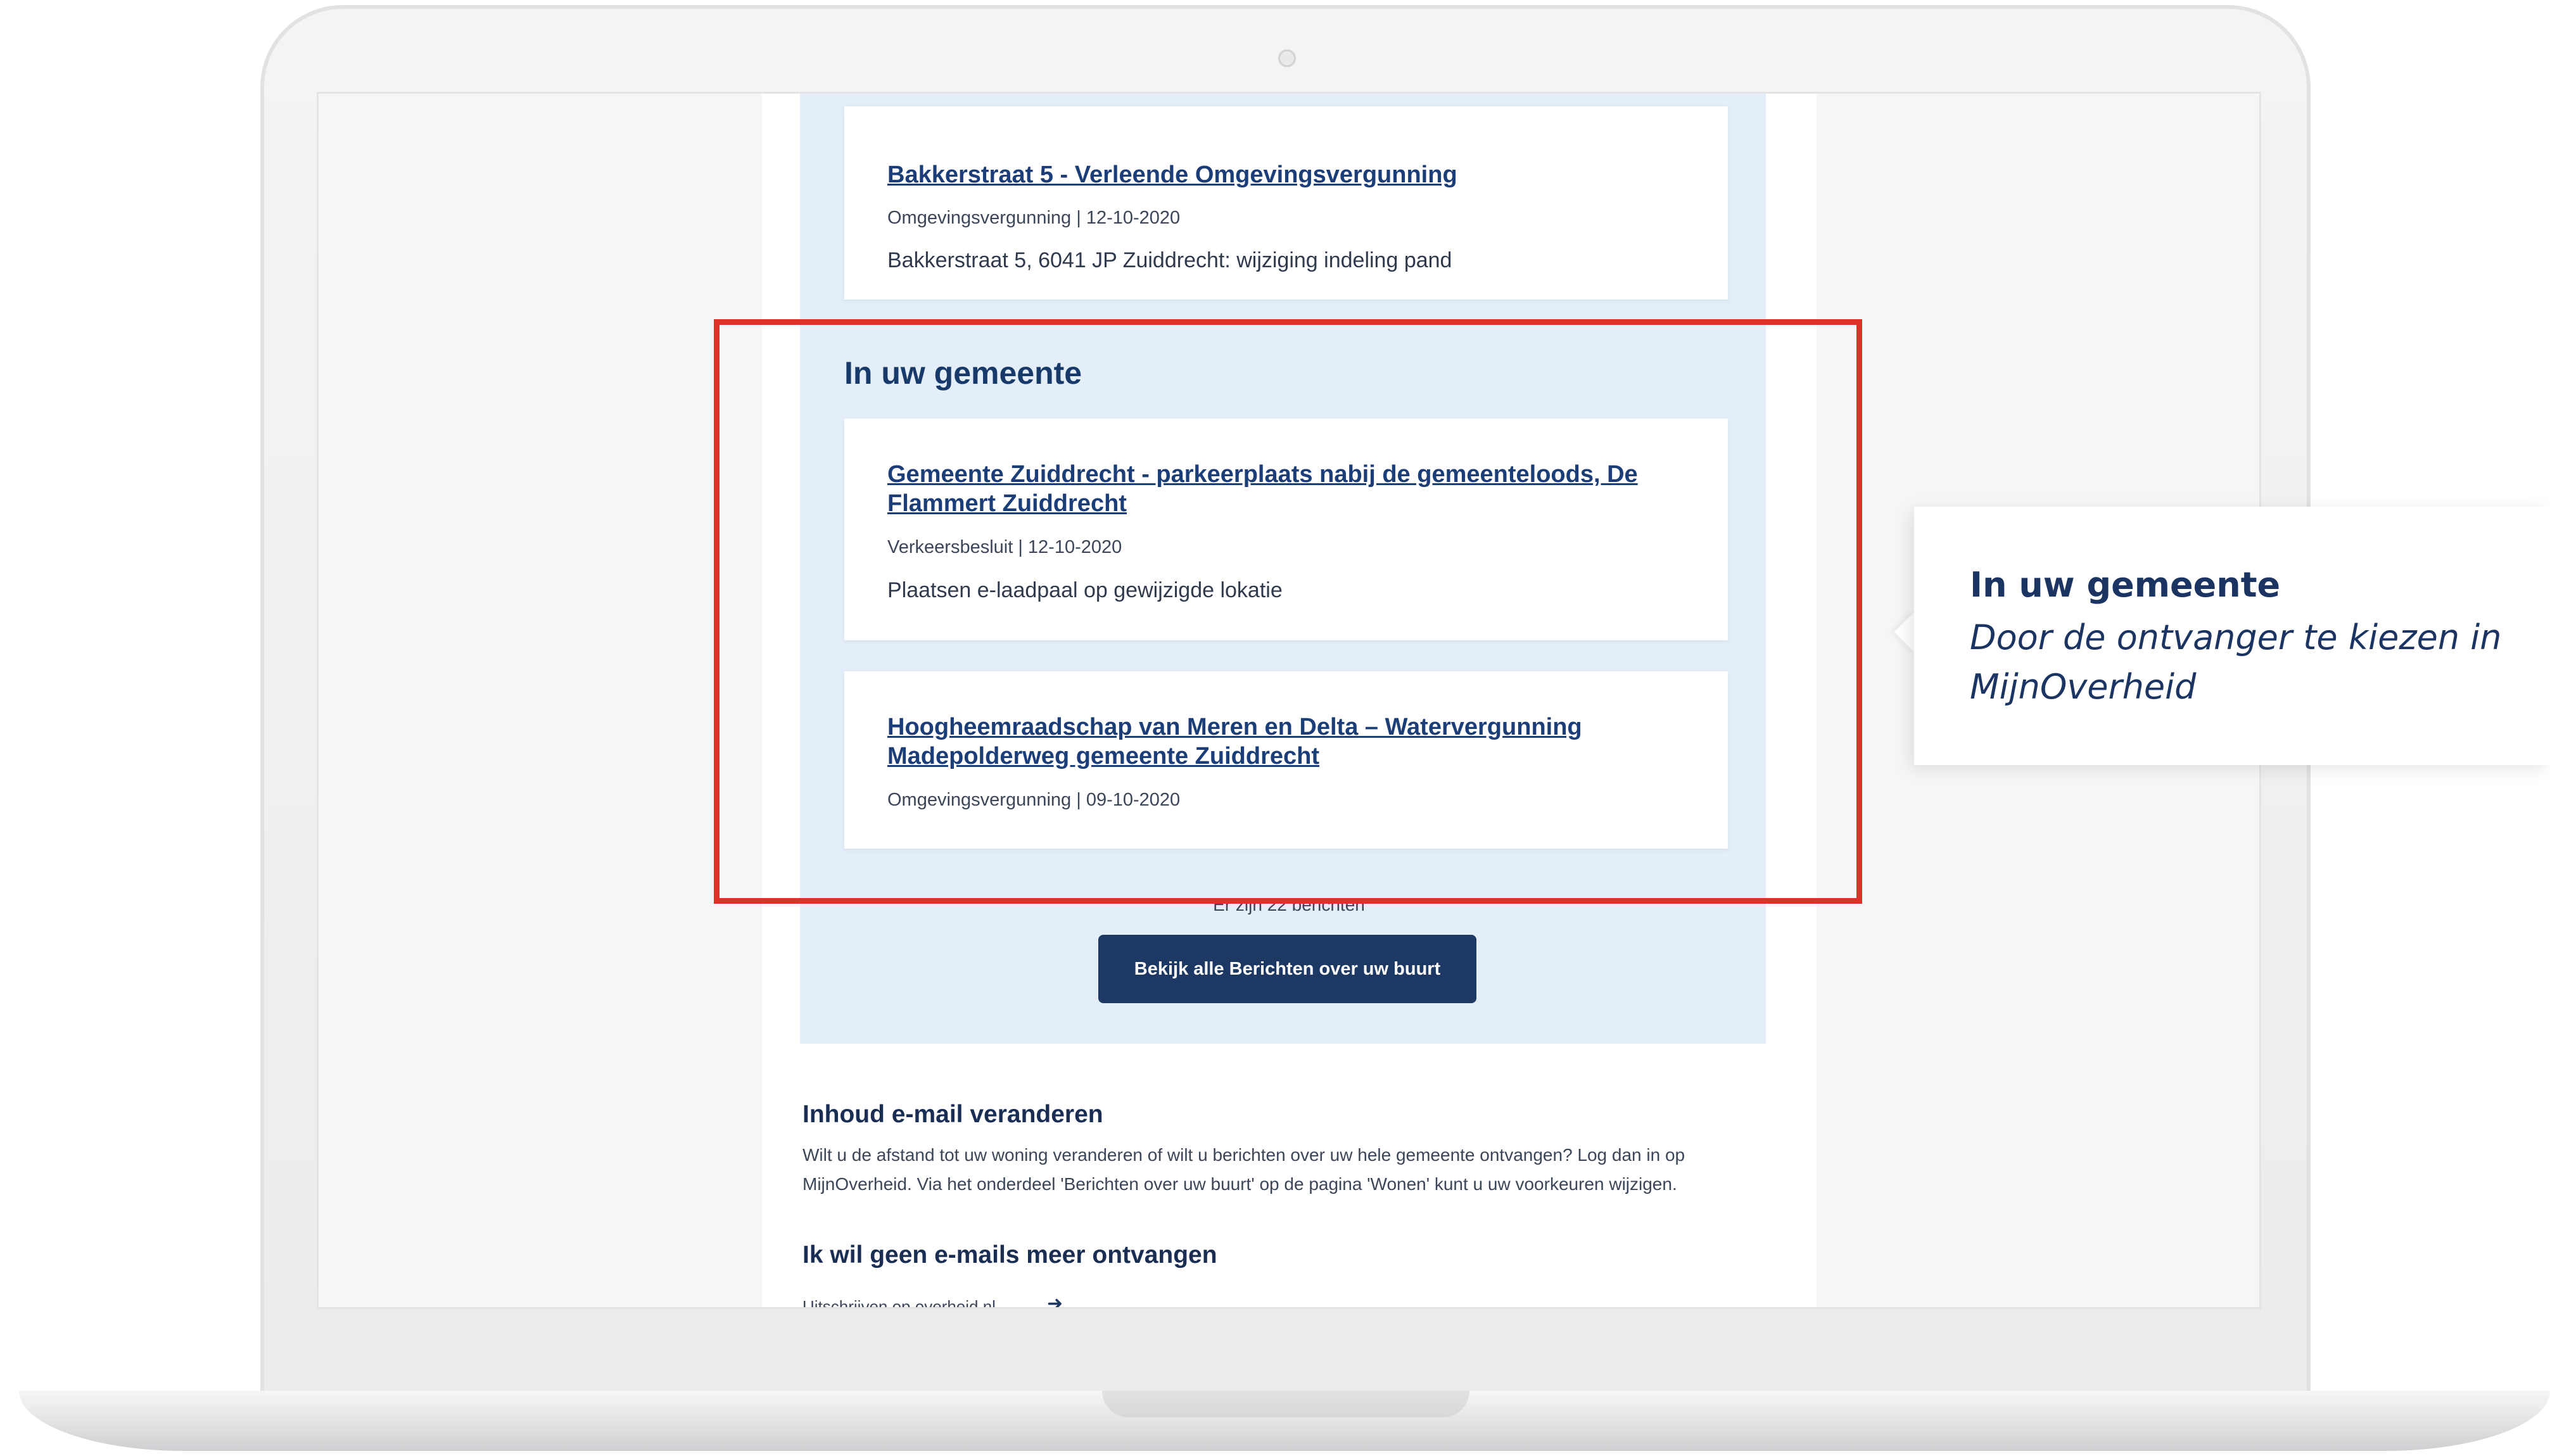 The height and width of the screenshot is (1456, 2550). What do you see at coordinates (1289, 905) in the screenshot?
I see `message-count: Er zijn 22 berichten` at bounding box center [1289, 905].